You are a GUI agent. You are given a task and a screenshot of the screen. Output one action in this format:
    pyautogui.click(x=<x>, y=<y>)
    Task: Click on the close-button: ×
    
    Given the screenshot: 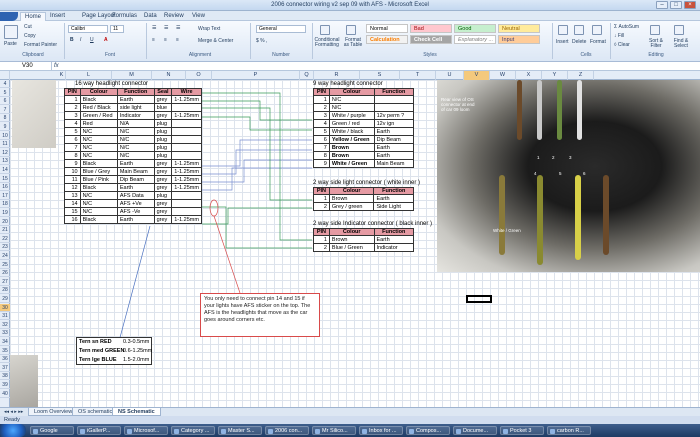 What is the action you would take?
    pyautogui.click(x=690, y=5)
    